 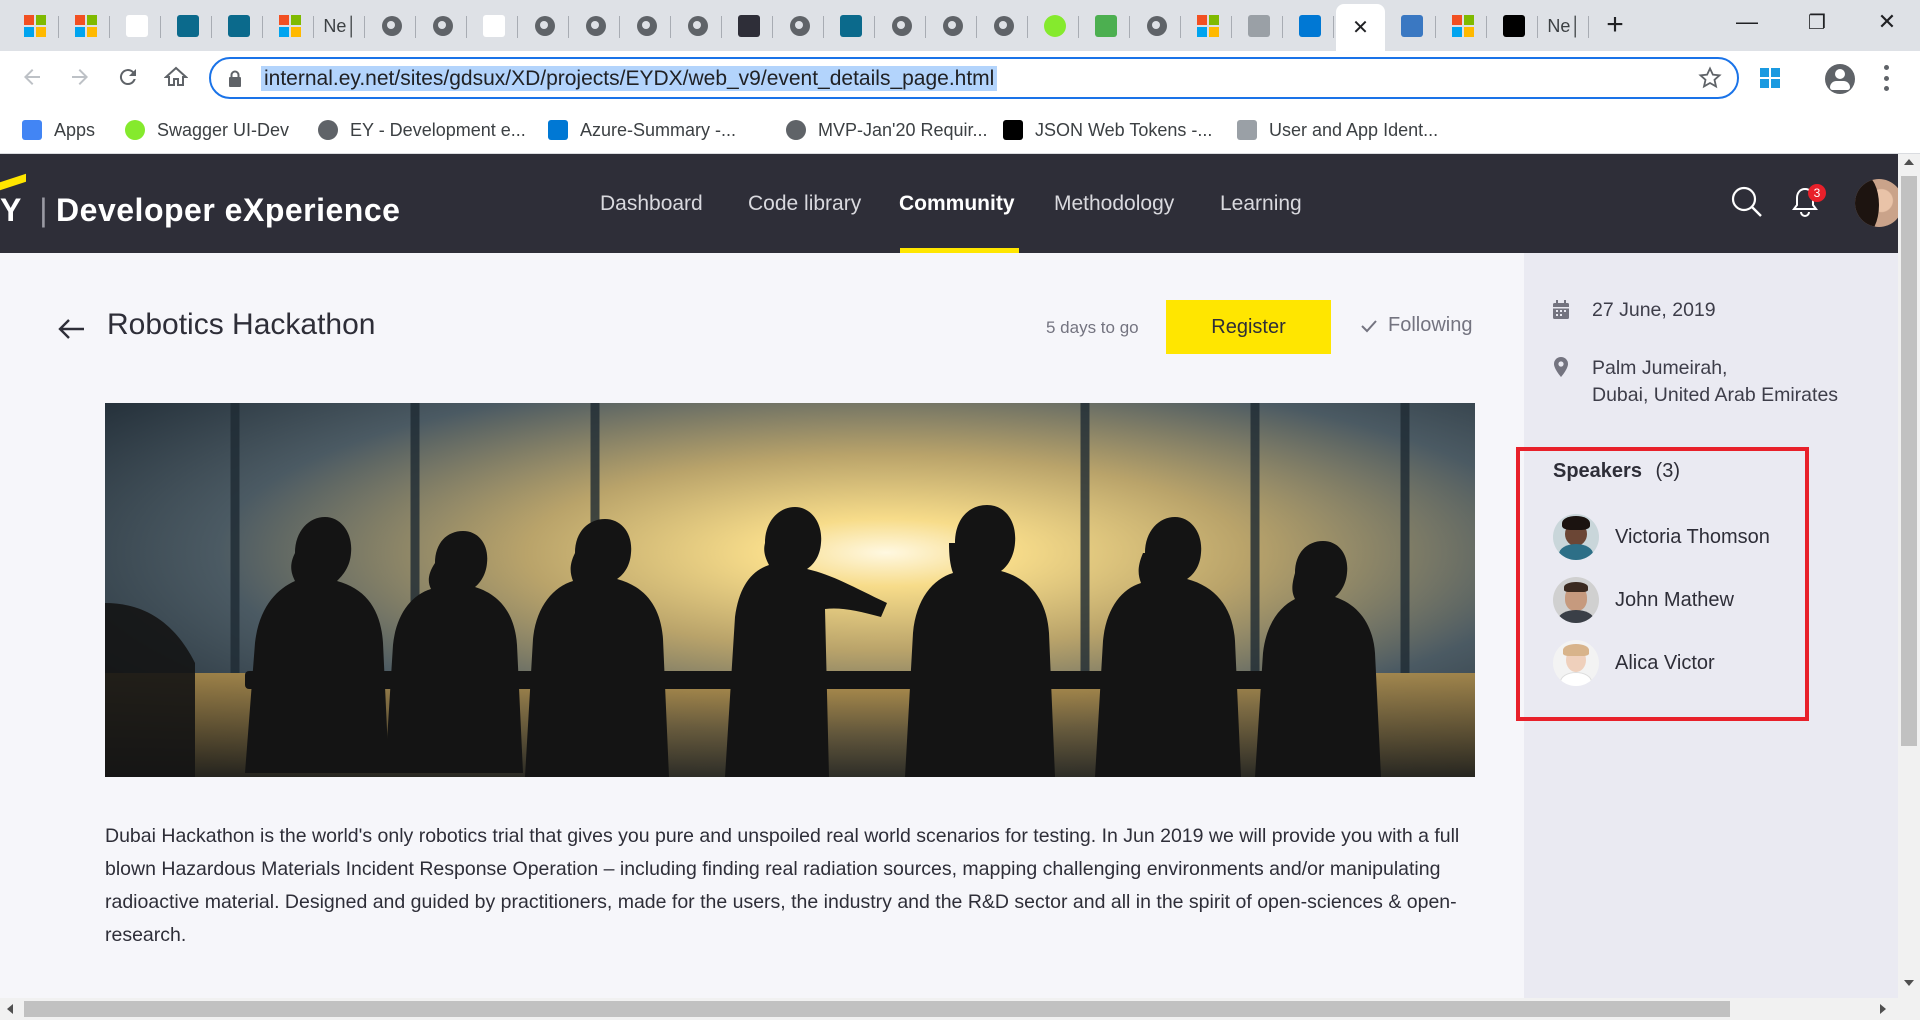 I want to click on bookmark-label: Apps, so click(x=75, y=129).